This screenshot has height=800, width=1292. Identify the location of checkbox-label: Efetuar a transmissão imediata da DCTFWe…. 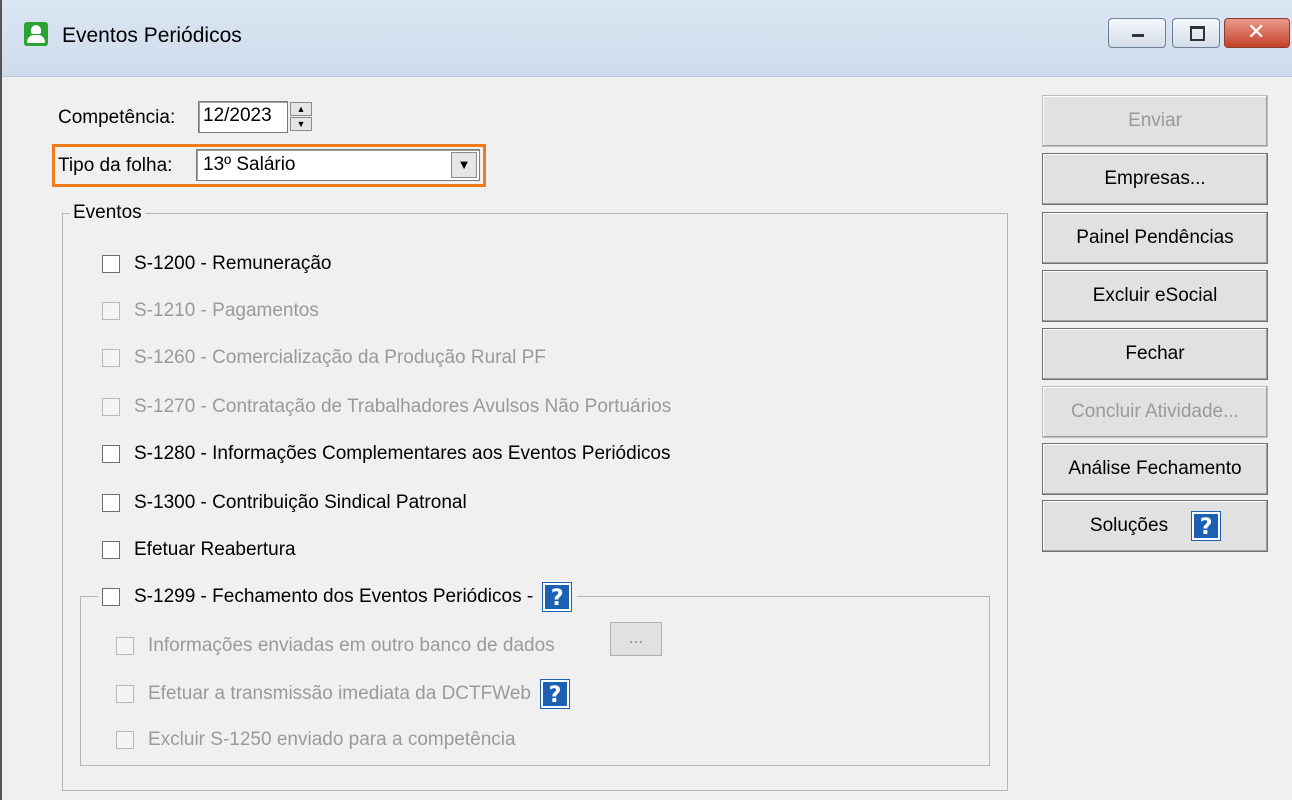
(339, 693).